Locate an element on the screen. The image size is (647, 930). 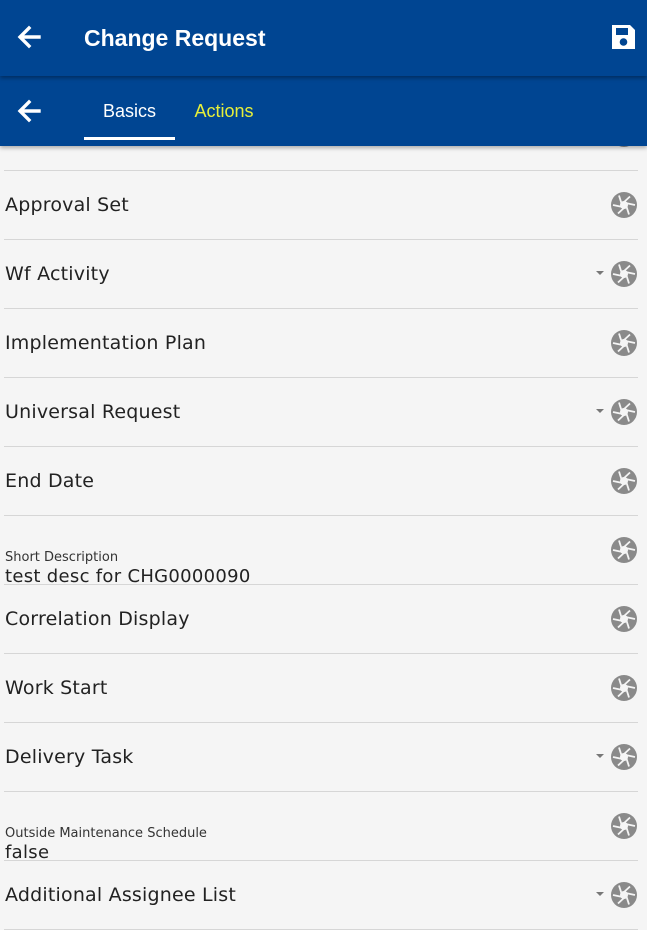
app-bar: Change Request is located at coordinates (323, 38).